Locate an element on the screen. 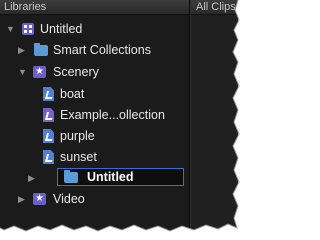 This screenshot has width=320, height=240. browser-pane is located at coordinates (214, 123).